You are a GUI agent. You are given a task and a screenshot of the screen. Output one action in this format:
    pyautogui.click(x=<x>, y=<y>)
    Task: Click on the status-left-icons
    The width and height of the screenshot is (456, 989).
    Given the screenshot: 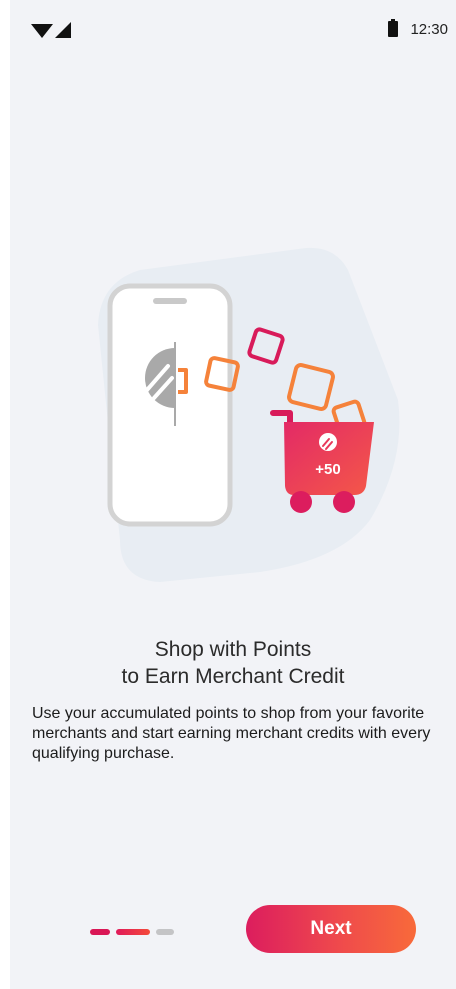 What is the action you would take?
    pyautogui.click(x=51, y=30)
    